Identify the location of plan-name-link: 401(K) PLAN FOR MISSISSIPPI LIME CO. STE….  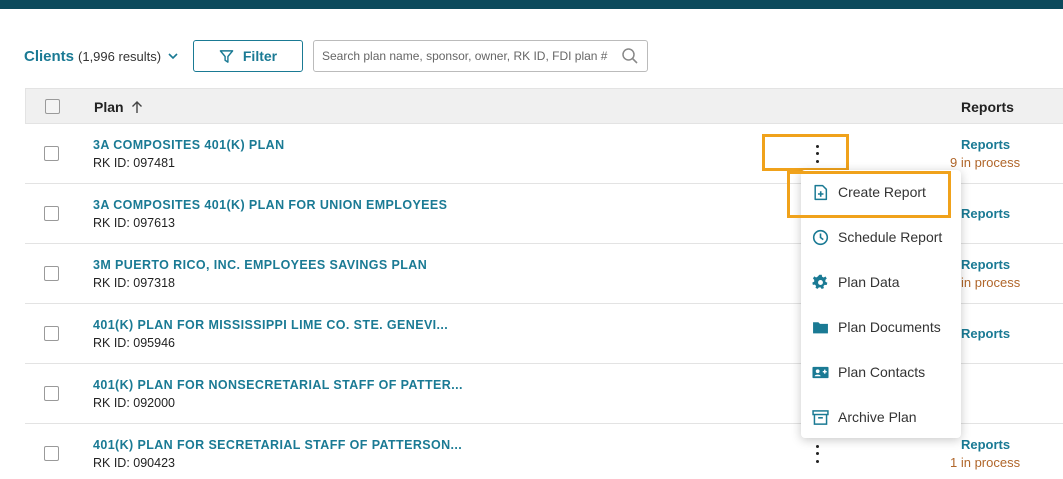
(270, 325).